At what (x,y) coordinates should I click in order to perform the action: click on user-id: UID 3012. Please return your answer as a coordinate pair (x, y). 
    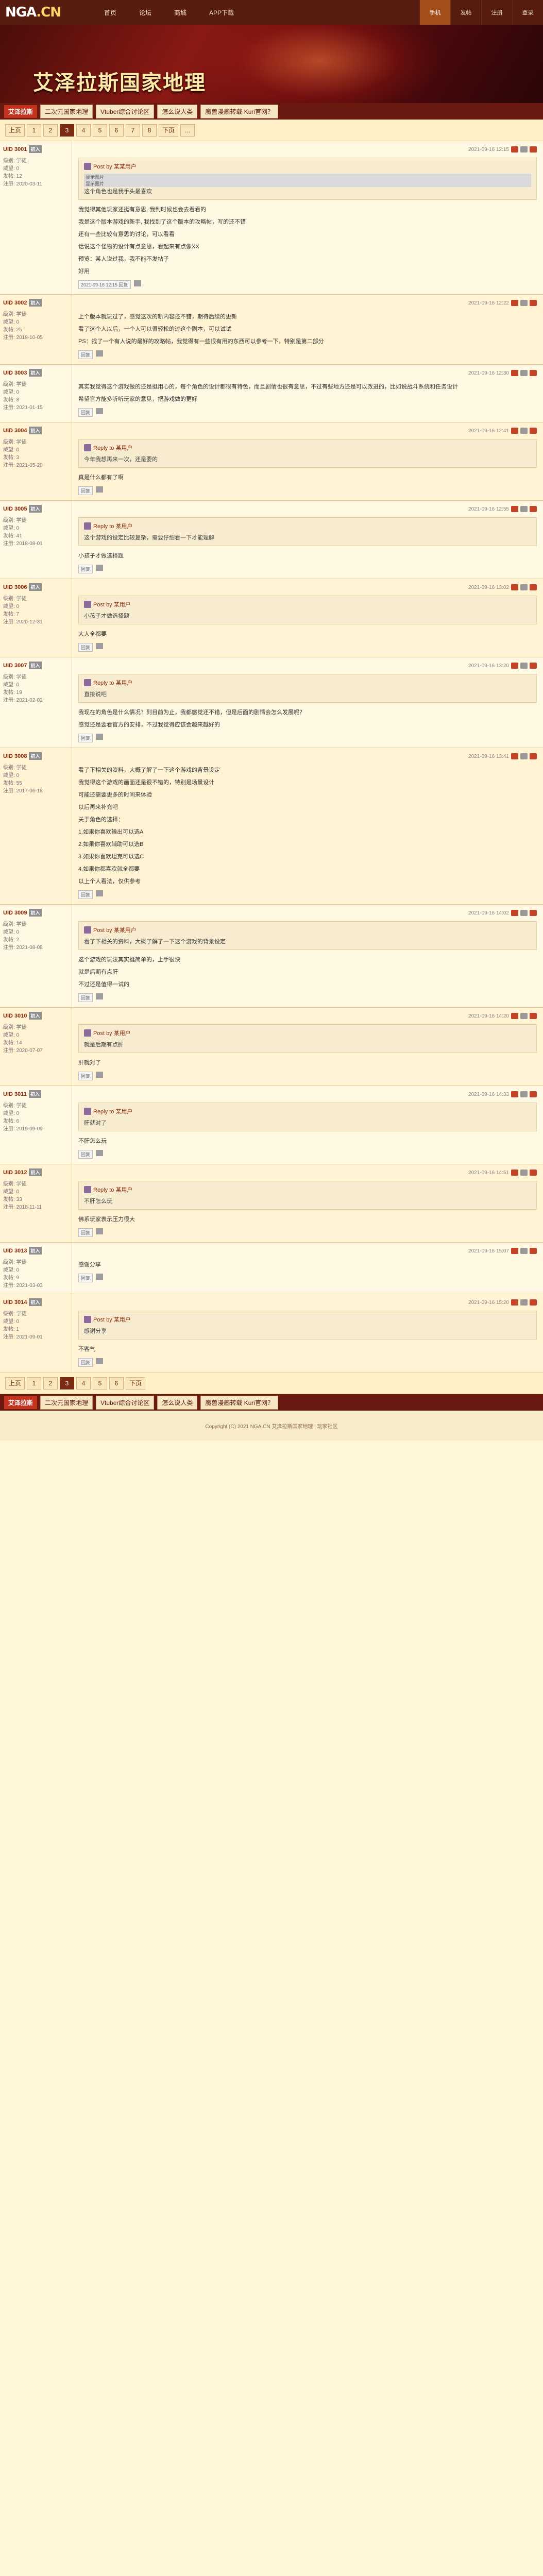
    Looking at the image, I should click on (15, 1173).